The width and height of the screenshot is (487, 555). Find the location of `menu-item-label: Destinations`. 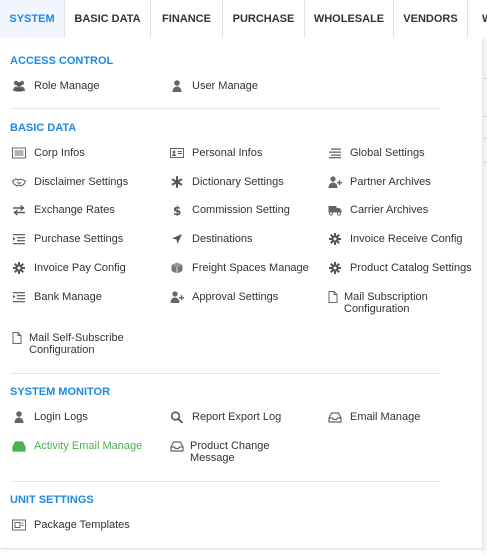

menu-item-label: Destinations is located at coordinates (222, 239).